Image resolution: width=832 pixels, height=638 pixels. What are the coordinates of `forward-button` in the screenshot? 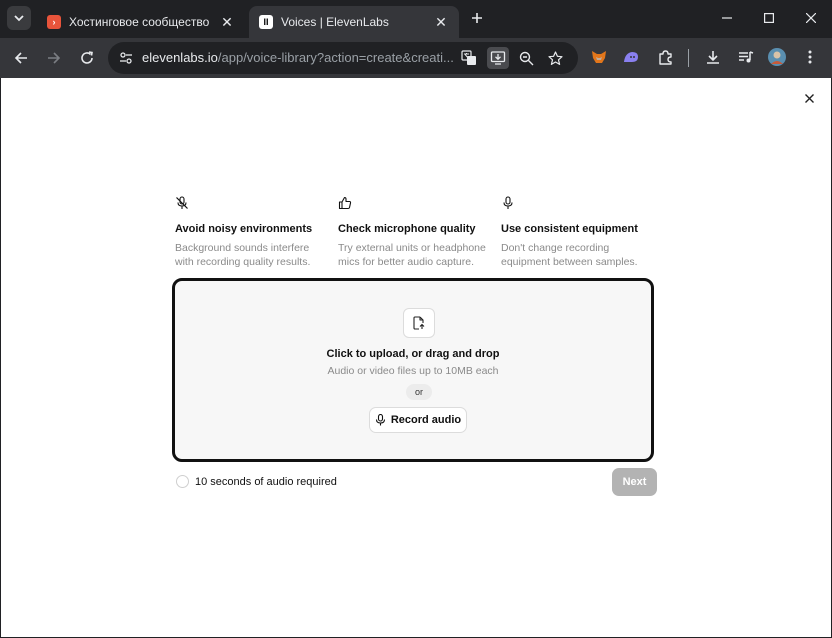 It's located at (54, 58).